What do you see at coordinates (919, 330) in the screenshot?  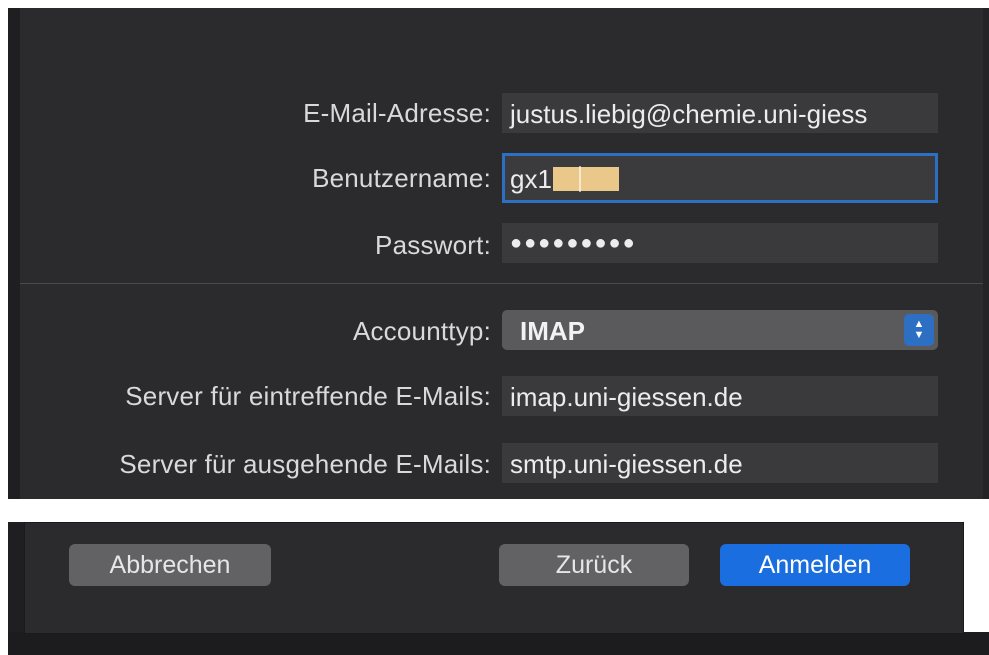 I see `chevron-up-down-icon: ▲ ▼` at bounding box center [919, 330].